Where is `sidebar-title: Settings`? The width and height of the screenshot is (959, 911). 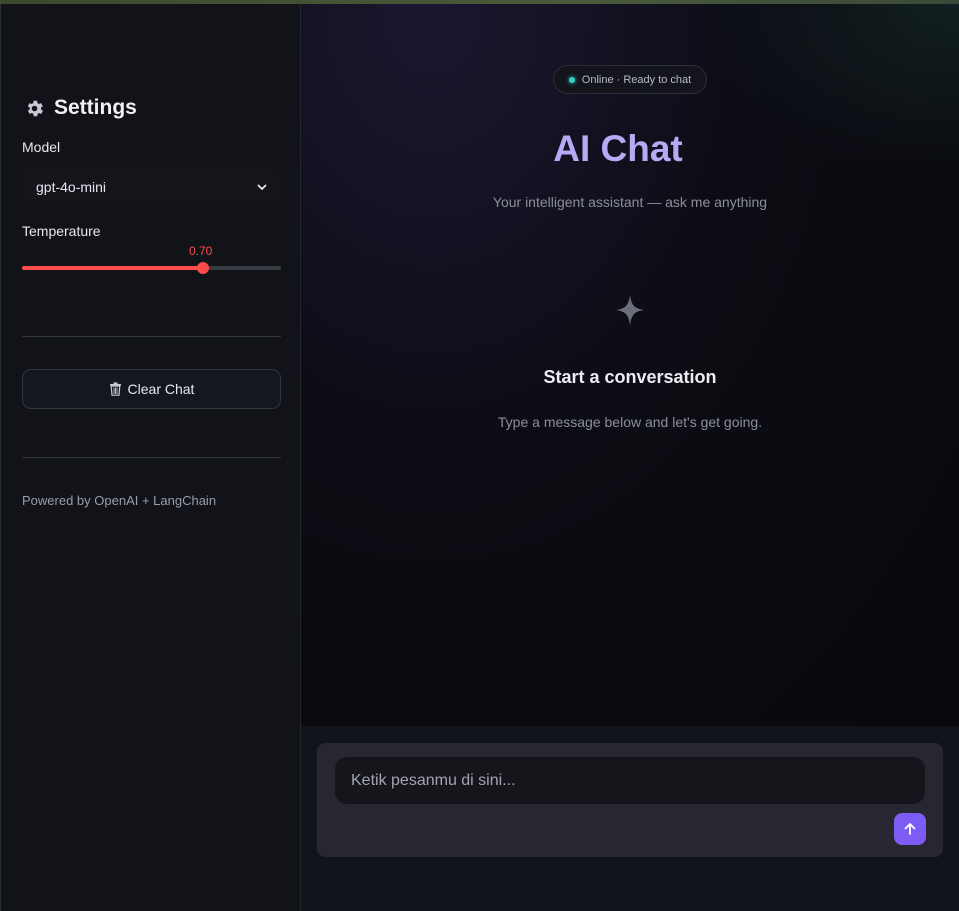
sidebar-title: Settings is located at coordinates (80, 108).